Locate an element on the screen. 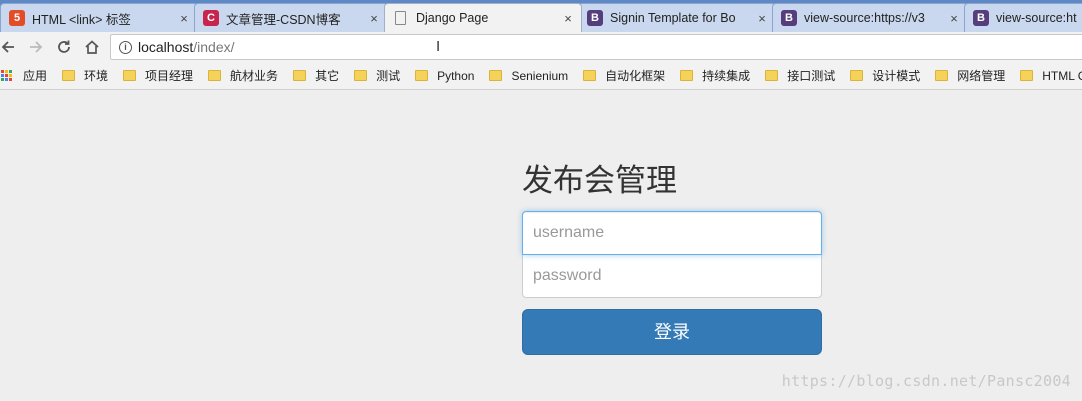 The height and width of the screenshot is (401, 1082). bookmark-folder: 接口测试 is located at coordinates (800, 75).